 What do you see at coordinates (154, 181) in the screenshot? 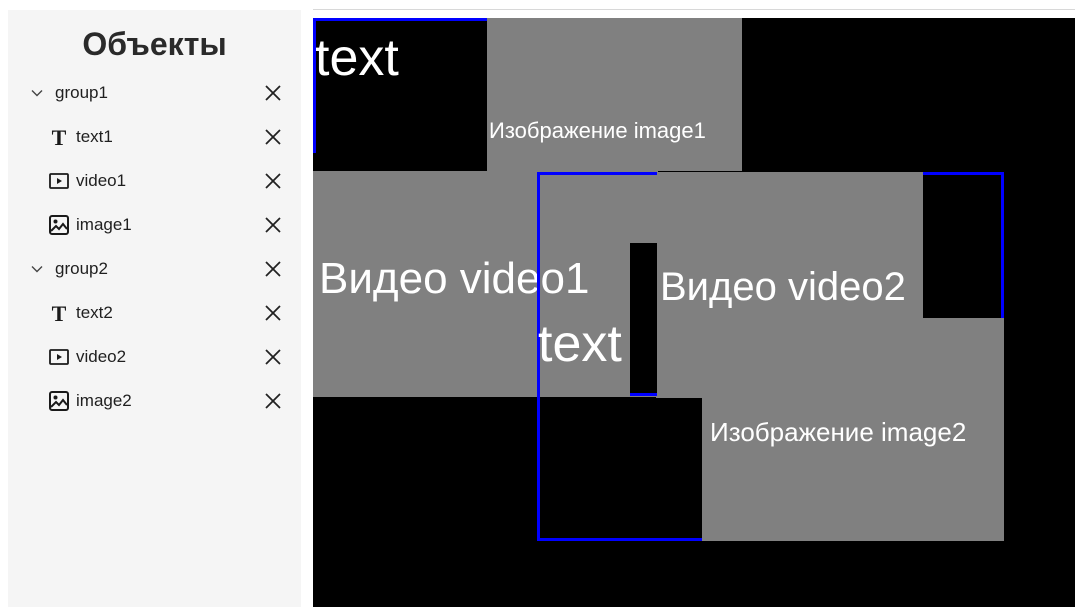
I see `tree-item-video1: video1` at bounding box center [154, 181].